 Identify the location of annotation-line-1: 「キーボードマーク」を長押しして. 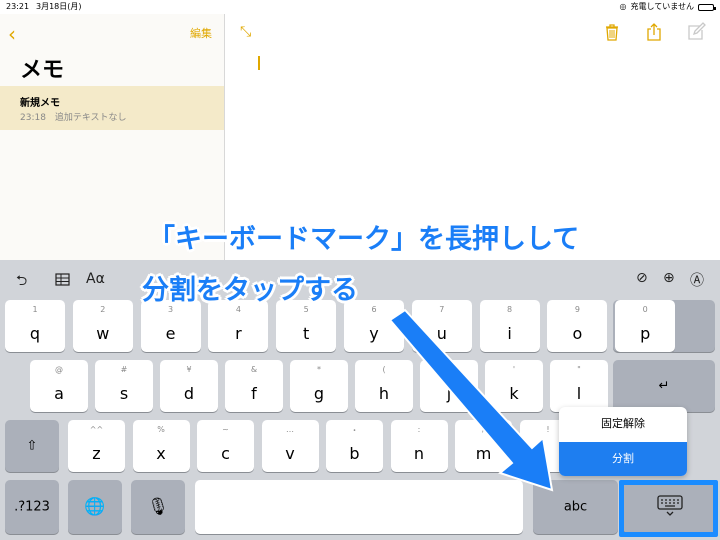
(364, 239).